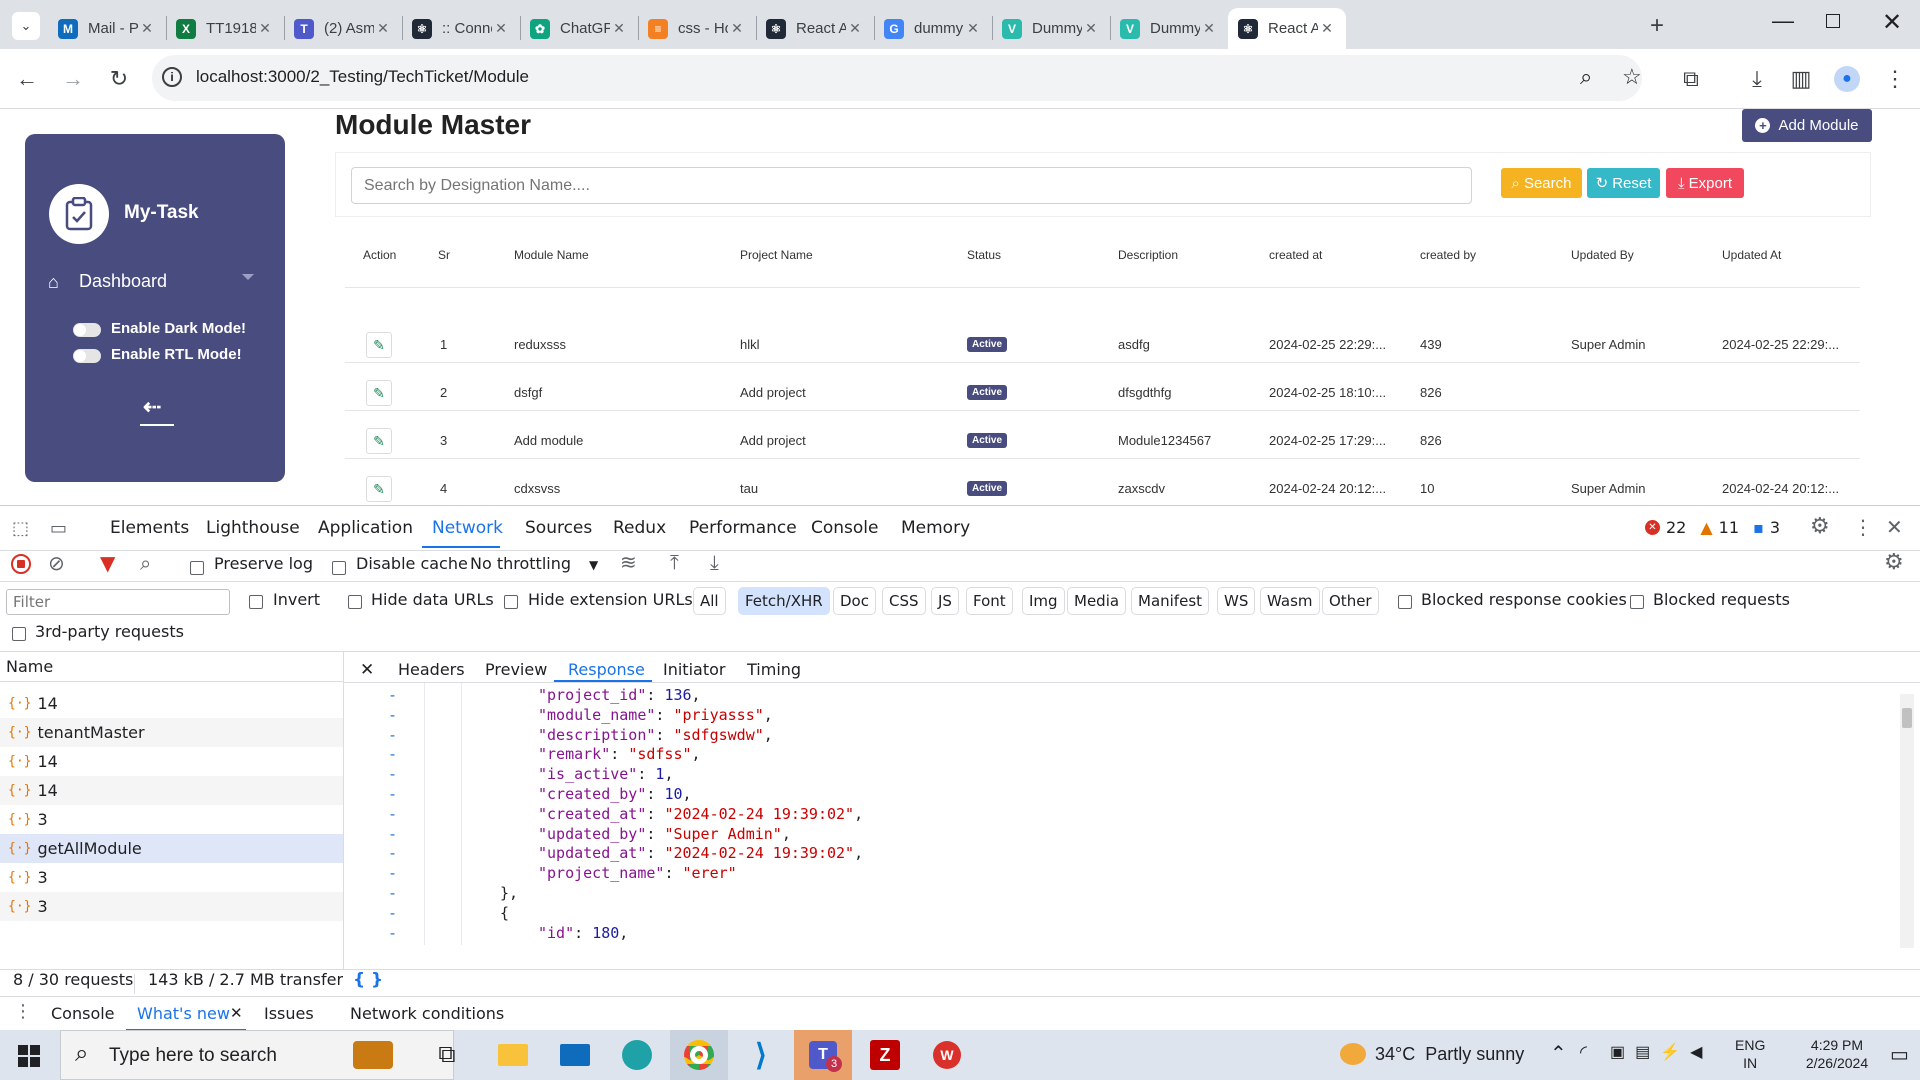  I want to click on rtl-mode-toggle, so click(87, 356).